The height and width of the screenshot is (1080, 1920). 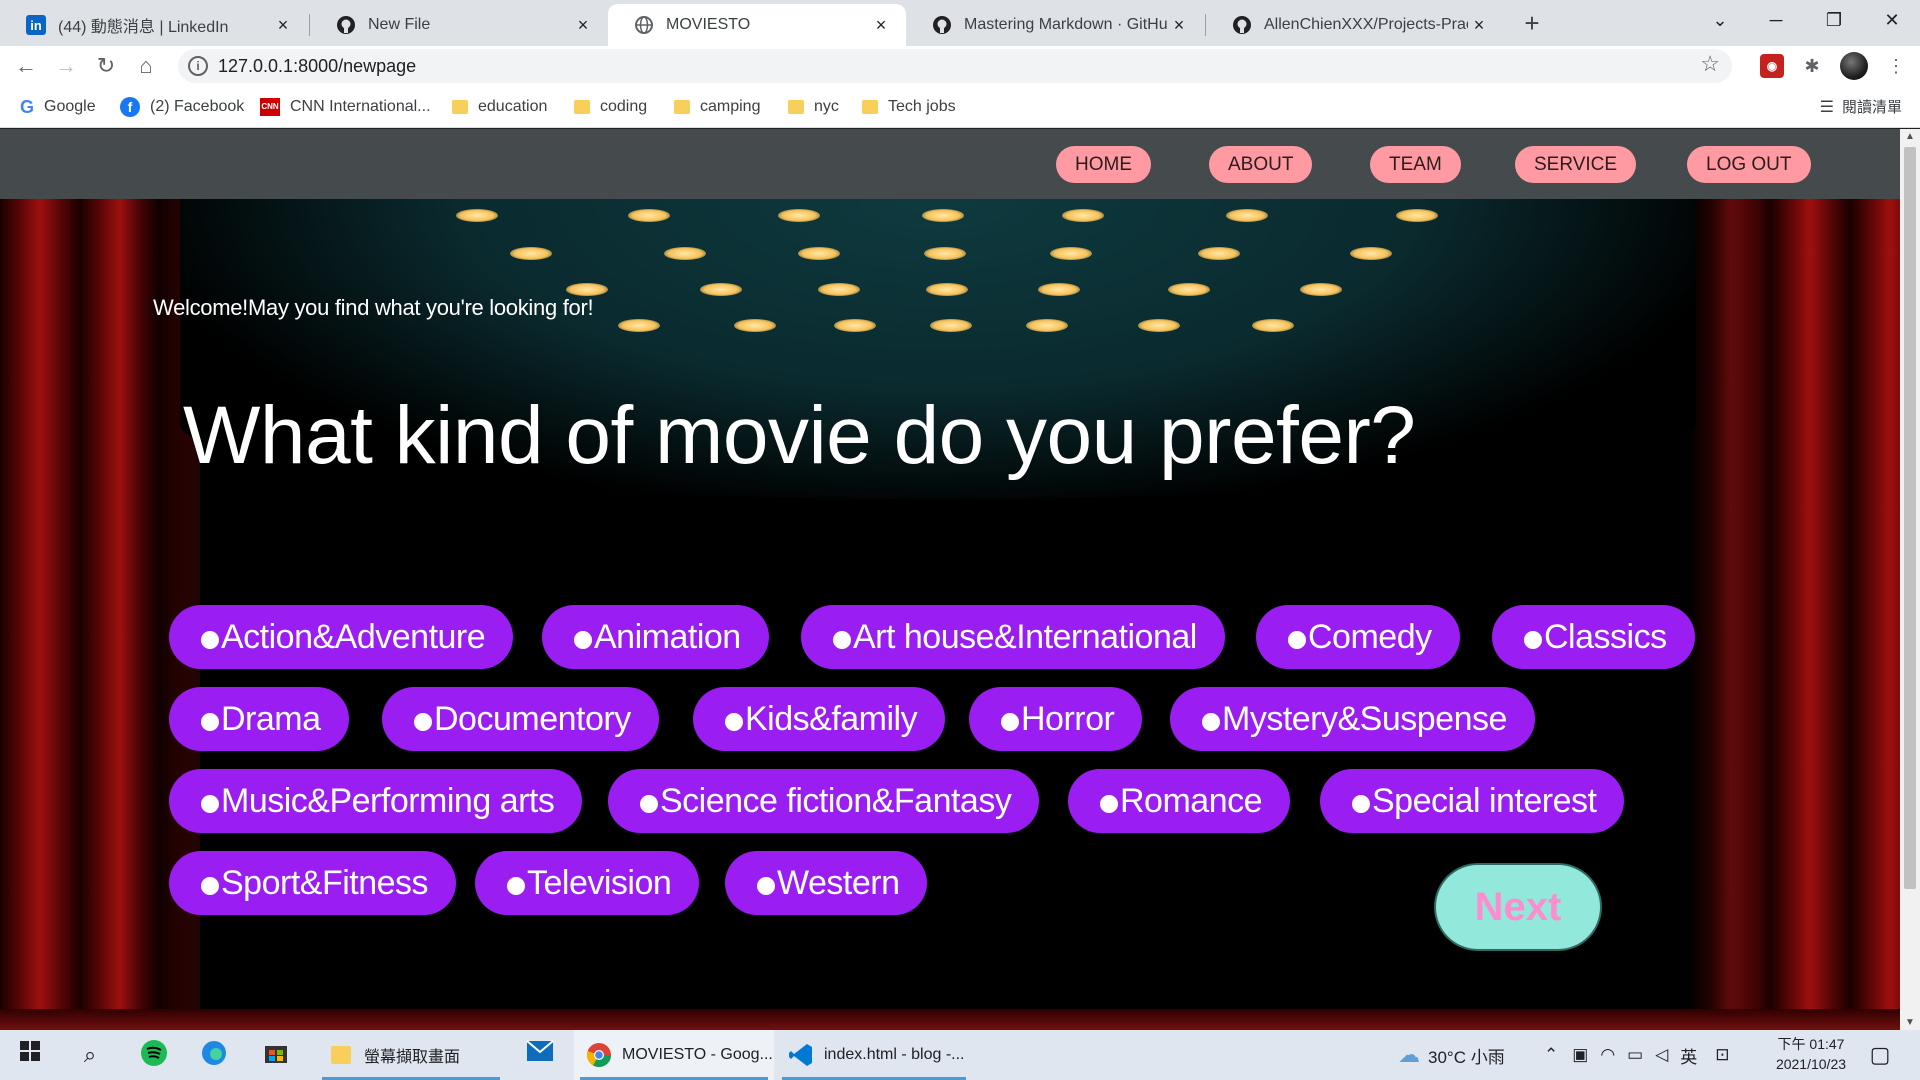 I want to click on store-icon, so click(x=276, y=1055).